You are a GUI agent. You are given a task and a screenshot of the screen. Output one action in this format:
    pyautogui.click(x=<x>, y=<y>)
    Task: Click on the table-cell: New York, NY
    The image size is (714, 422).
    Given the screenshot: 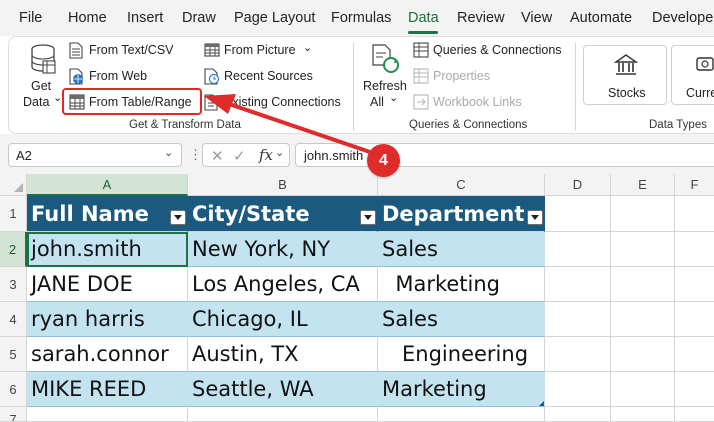 What is the action you would take?
    pyautogui.click(x=283, y=249)
    